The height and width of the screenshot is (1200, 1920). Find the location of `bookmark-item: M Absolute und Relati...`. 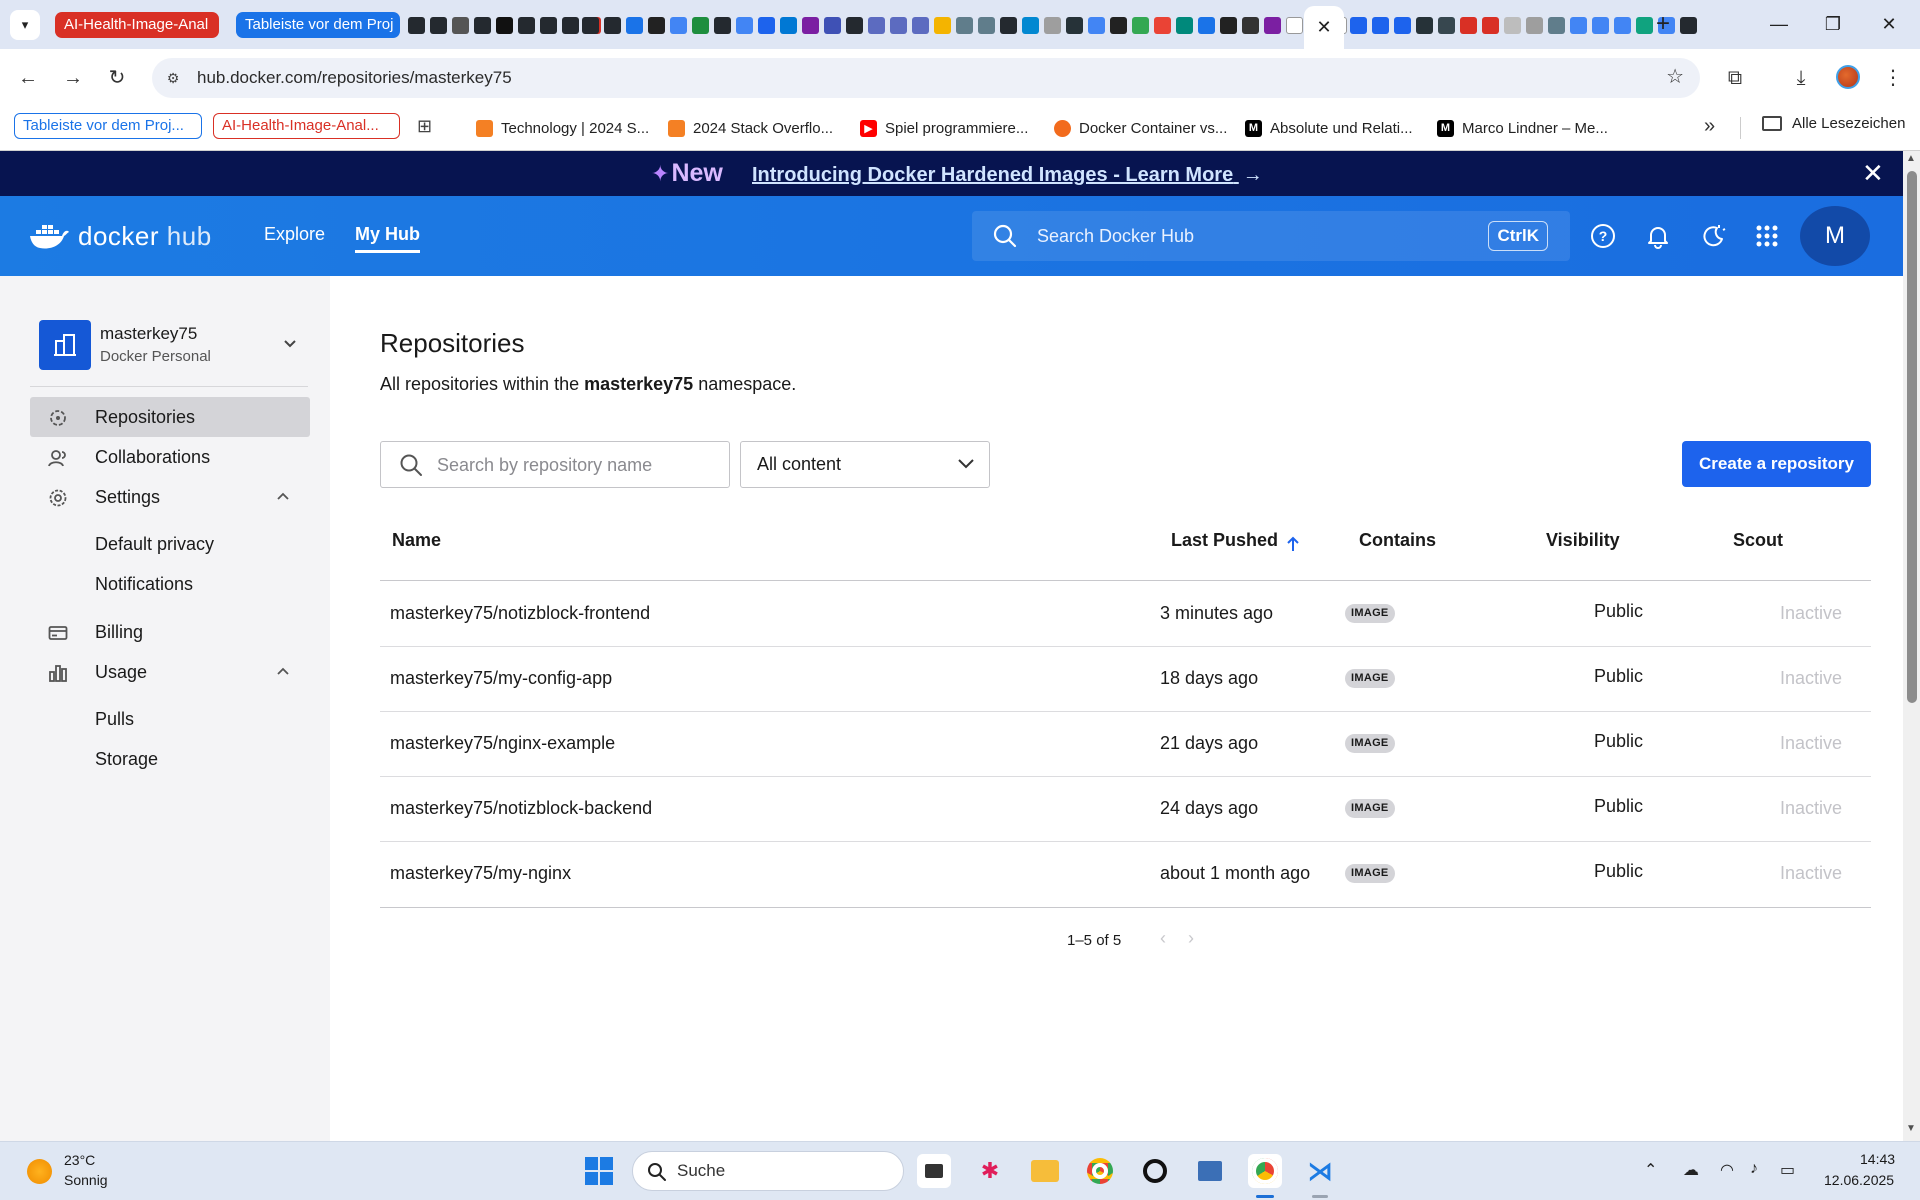

bookmark-item: M Absolute und Relati... is located at coordinates (1329, 128).